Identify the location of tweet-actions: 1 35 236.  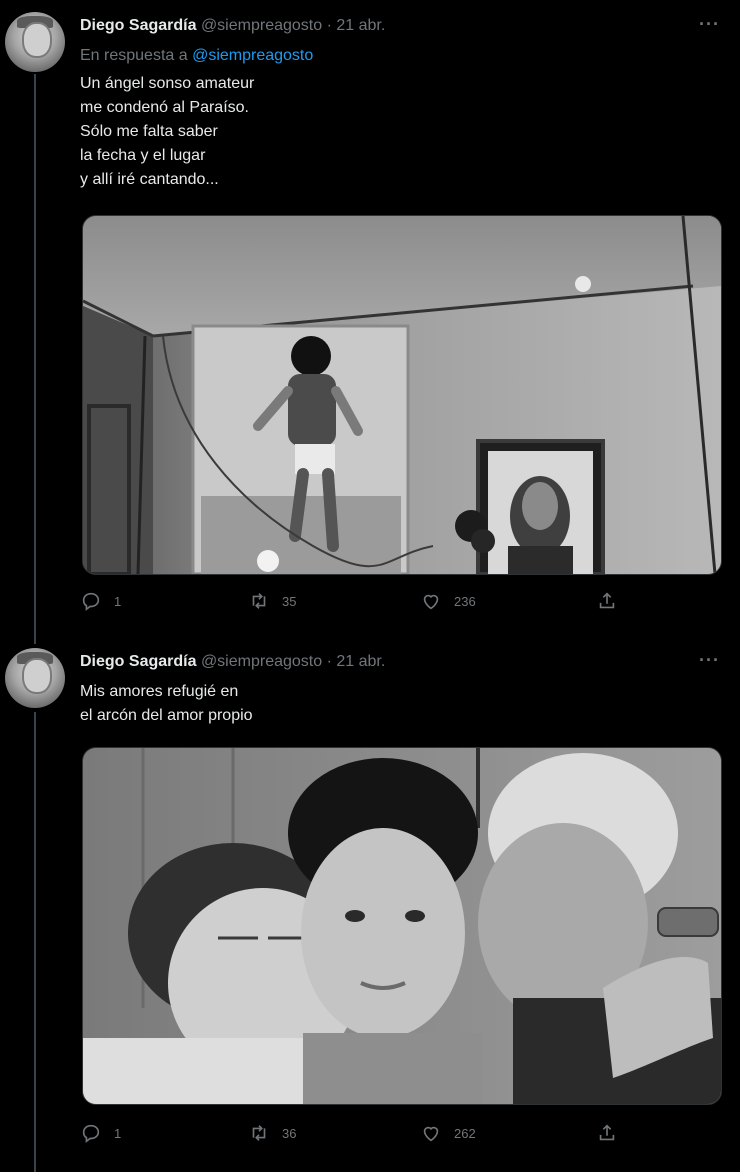
(360, 602).